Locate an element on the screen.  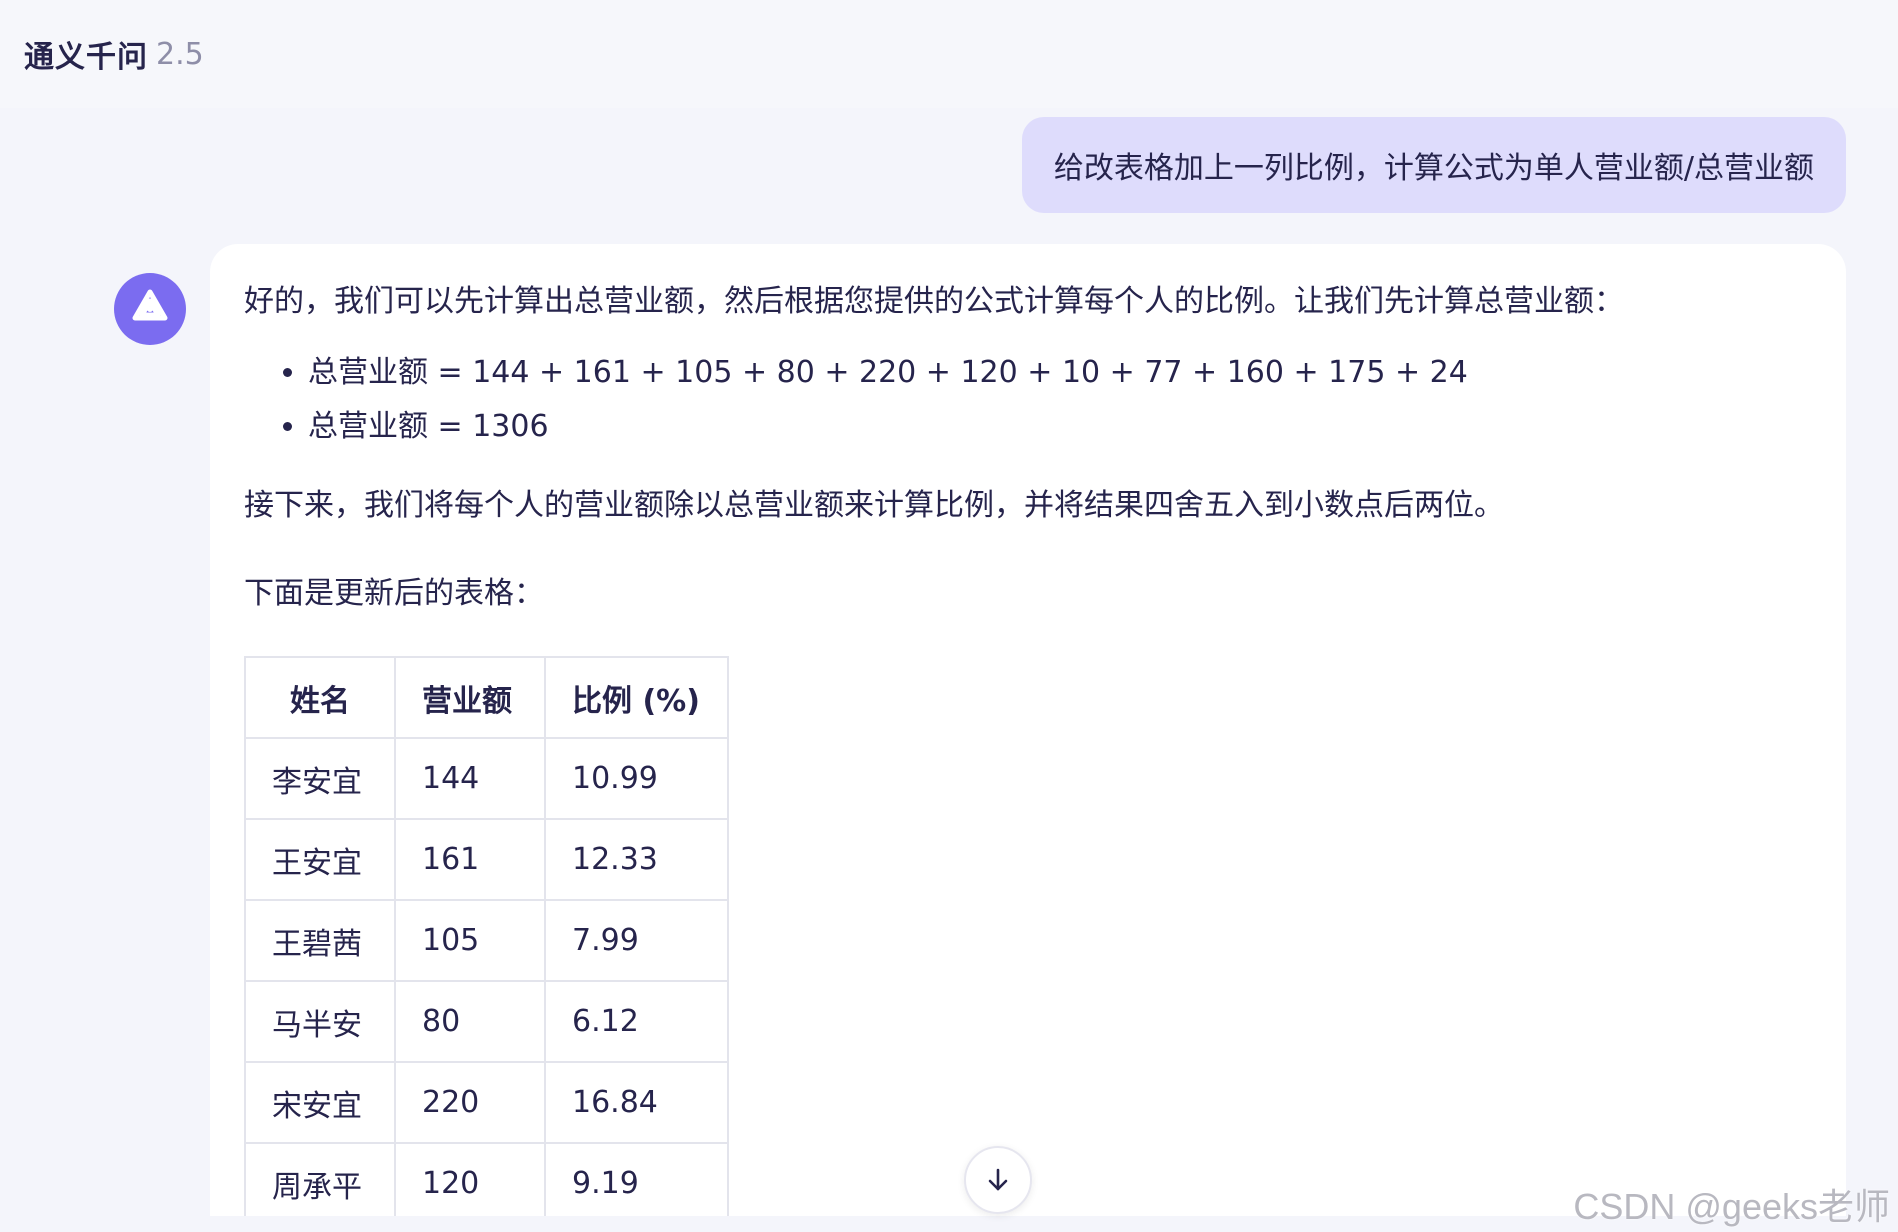
list-item: 总营业额 = 1306 is located at coordinates (1060, 427).